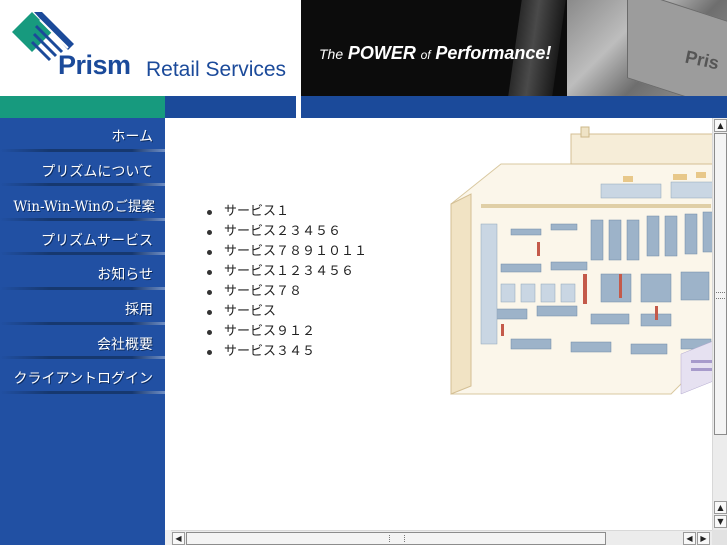 The height and width of the screenshot is (545, 727). I want to click on list-item: サービス７８９１０１１, so click(287, 252).